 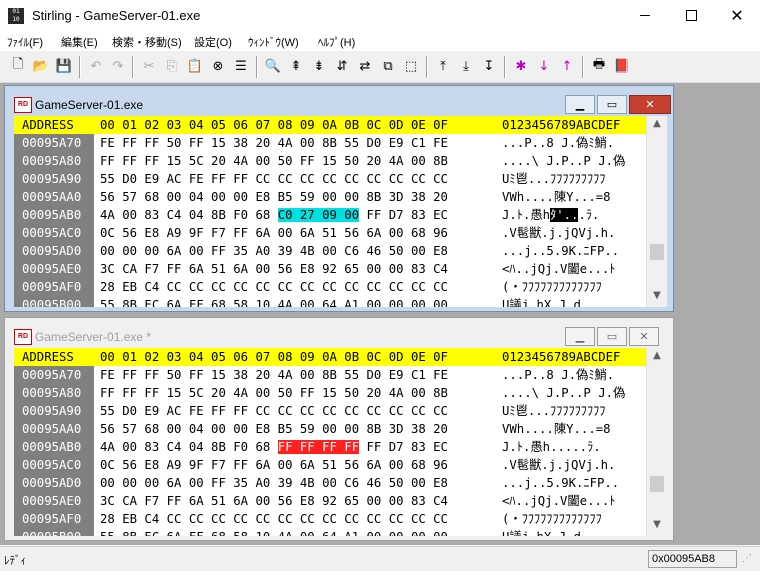 What do you see at coordinates (172, 66) in the screenshot?
I see `copy-icon: ⎘` at bounding box center [172, 66].